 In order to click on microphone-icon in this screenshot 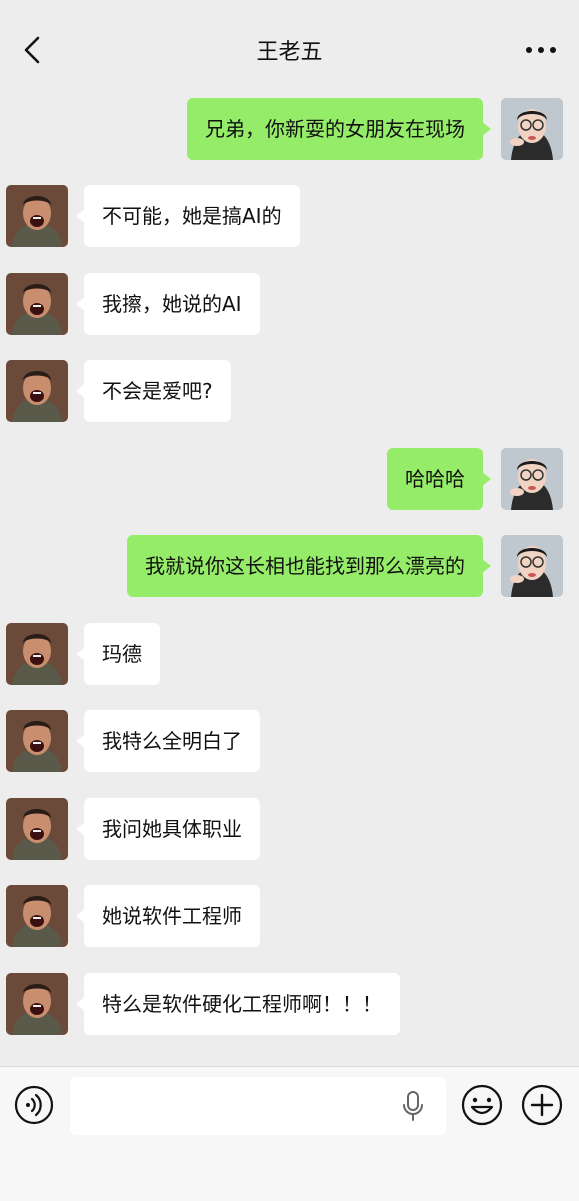, I will do `click(413, 1106)`.